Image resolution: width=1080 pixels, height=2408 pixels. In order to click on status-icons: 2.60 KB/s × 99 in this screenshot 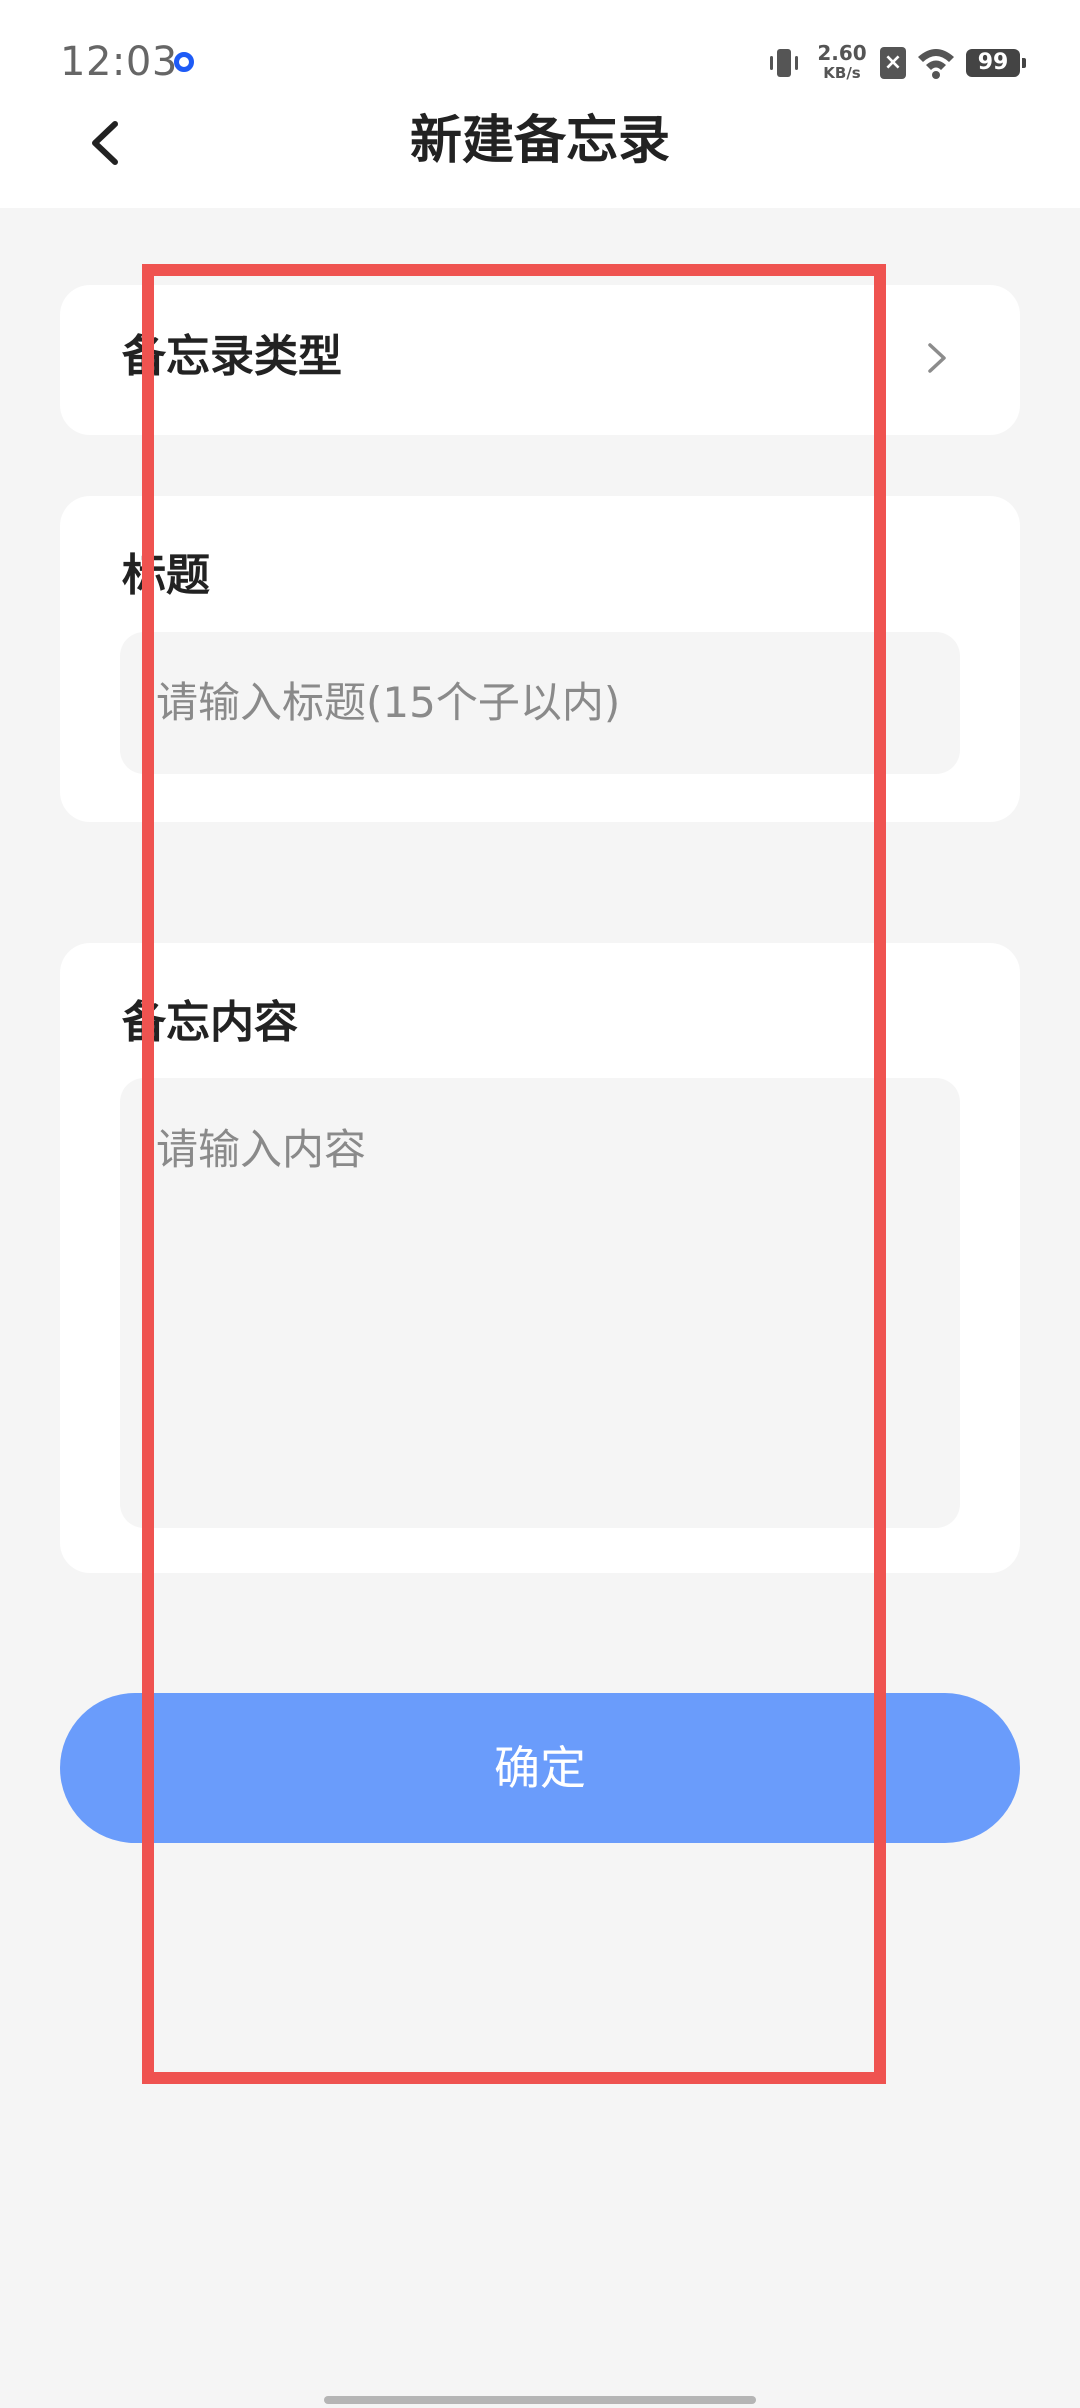, I will do `click(895, 63)`.